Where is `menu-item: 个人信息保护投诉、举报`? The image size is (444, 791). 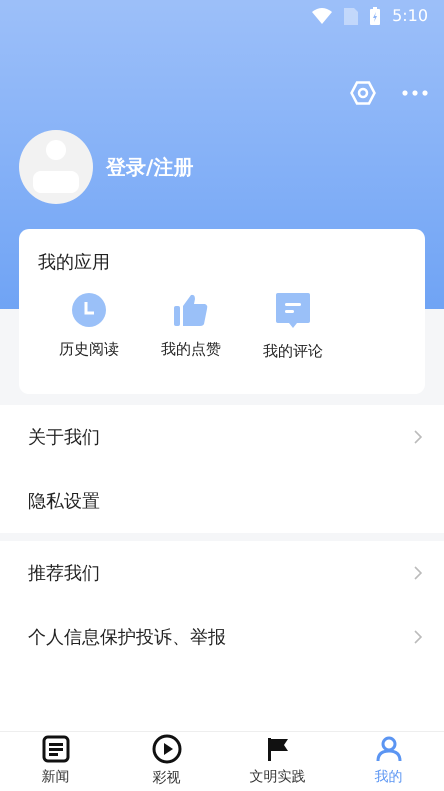
menu-item: 个人信息保护投诉、举报 is located at coordinates (222, 637).